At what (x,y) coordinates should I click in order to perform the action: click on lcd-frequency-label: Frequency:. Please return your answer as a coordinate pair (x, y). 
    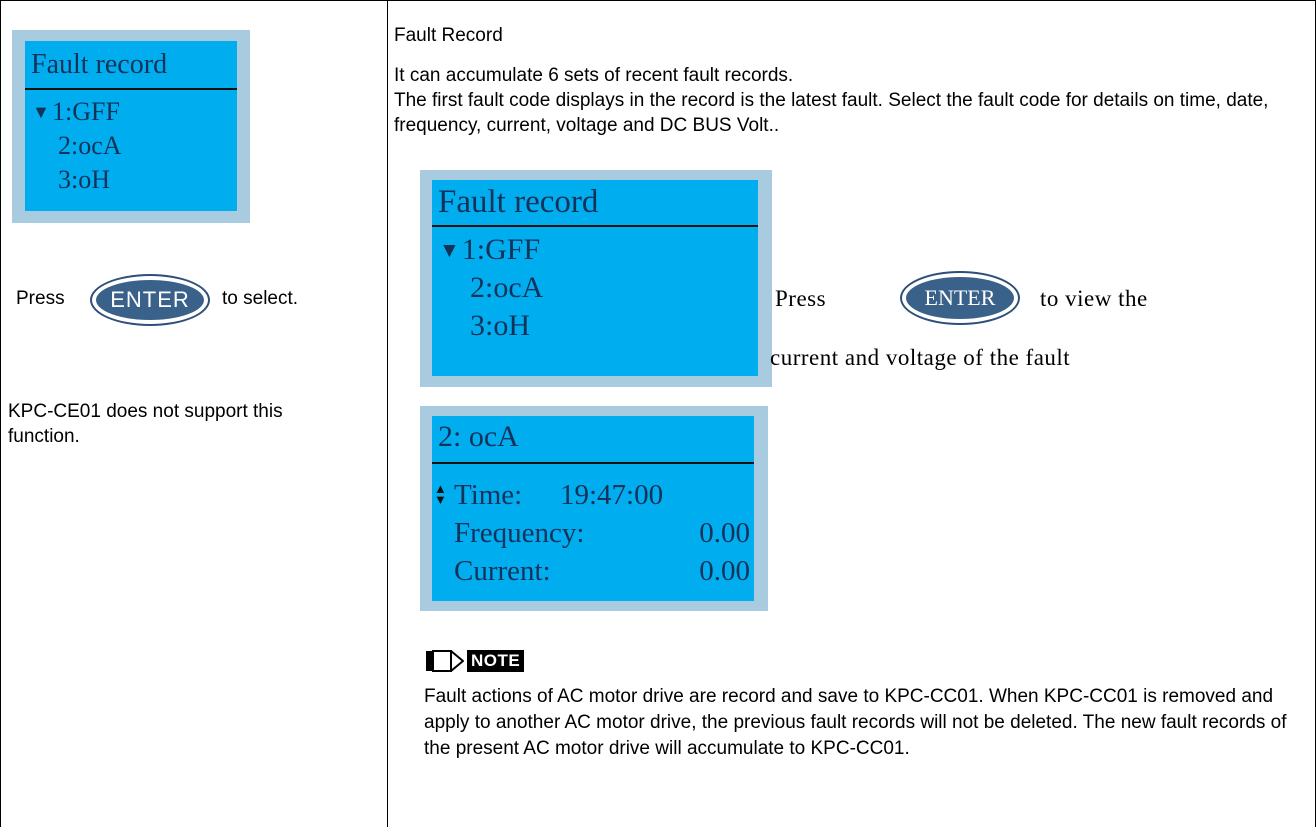
    Looking at the image, I should click on (519, 533).